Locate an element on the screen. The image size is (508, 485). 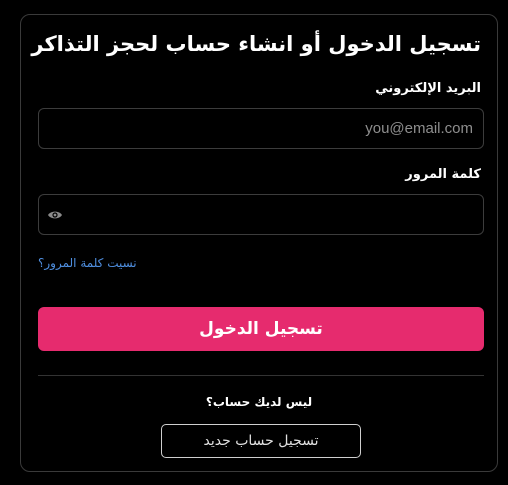
forgot-password-link: نسيت كلمة المرور؟ is located at coordinates (87, 263).